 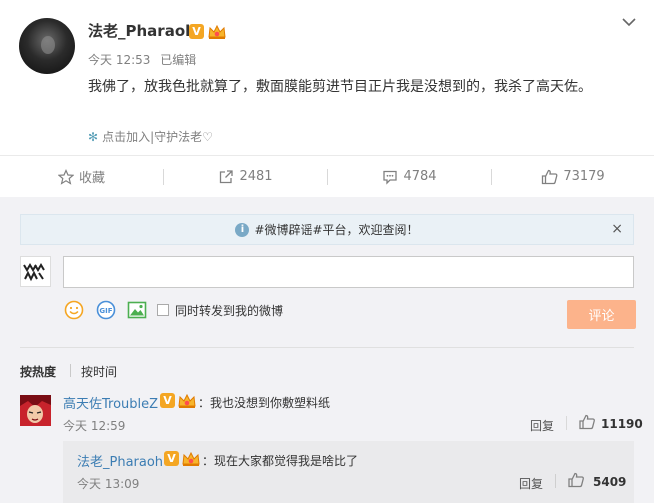 What do you see at coordinates (390, 177) in the screenshot?
I see `comment-icon` at bounding box center [390, 177].